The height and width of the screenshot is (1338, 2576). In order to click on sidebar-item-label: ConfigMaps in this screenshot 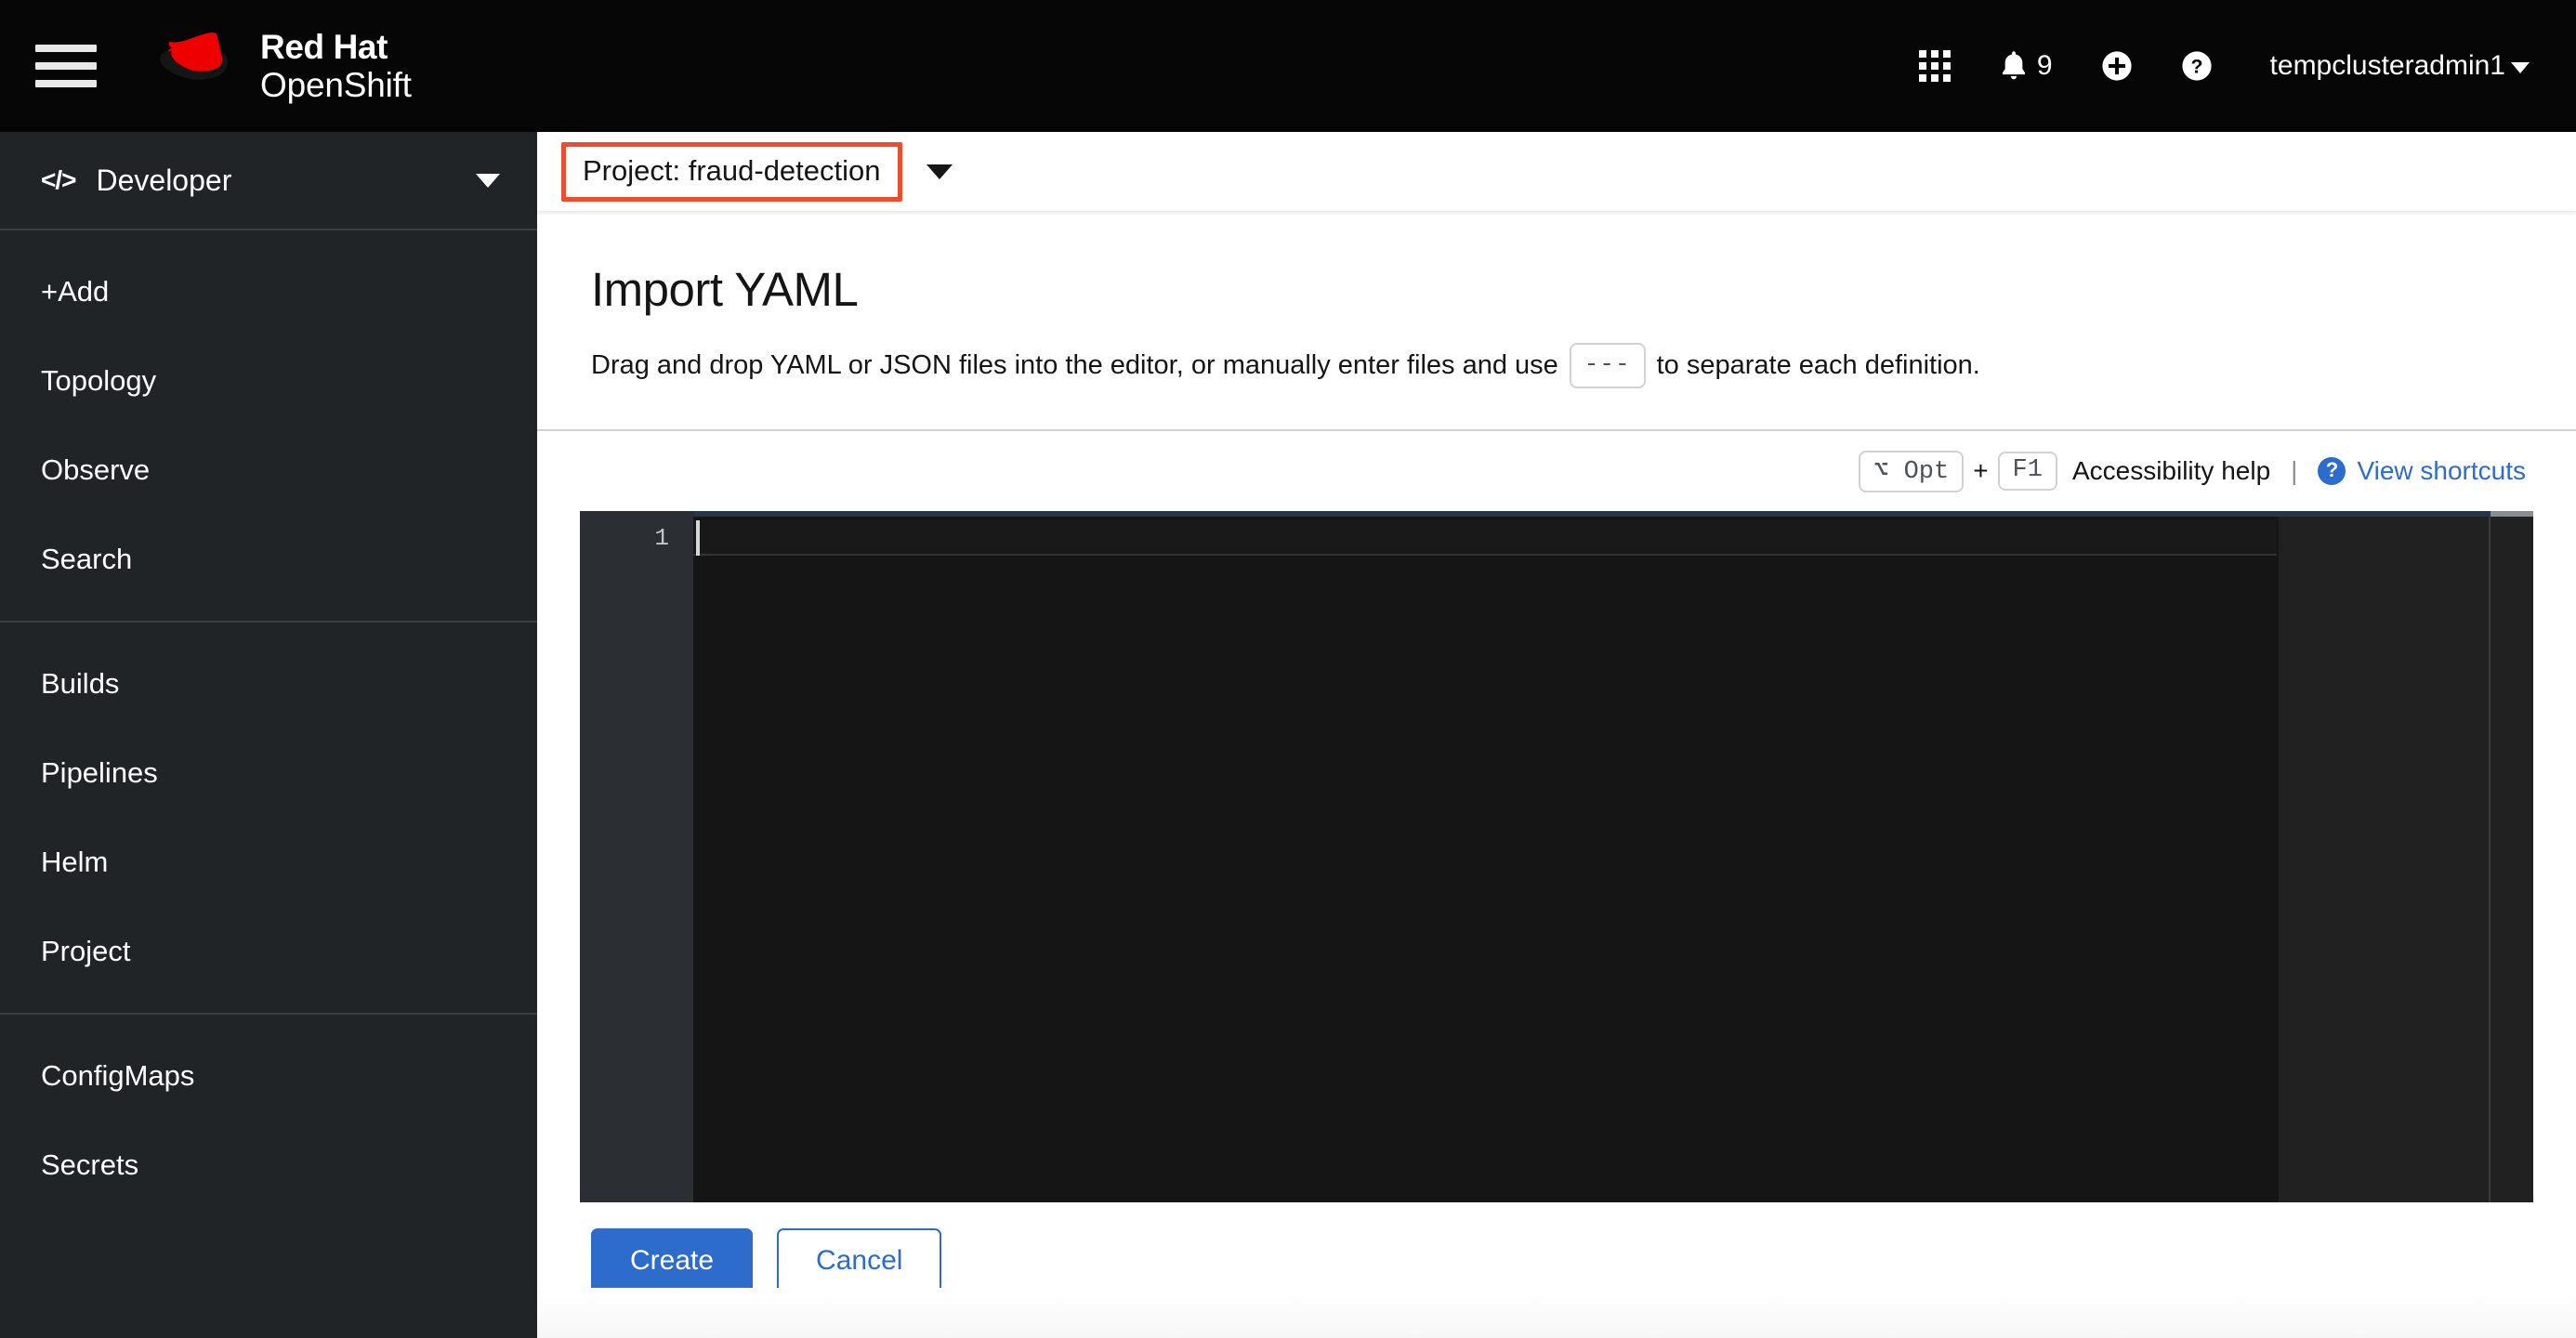, I will do `click(118, 1075)`.